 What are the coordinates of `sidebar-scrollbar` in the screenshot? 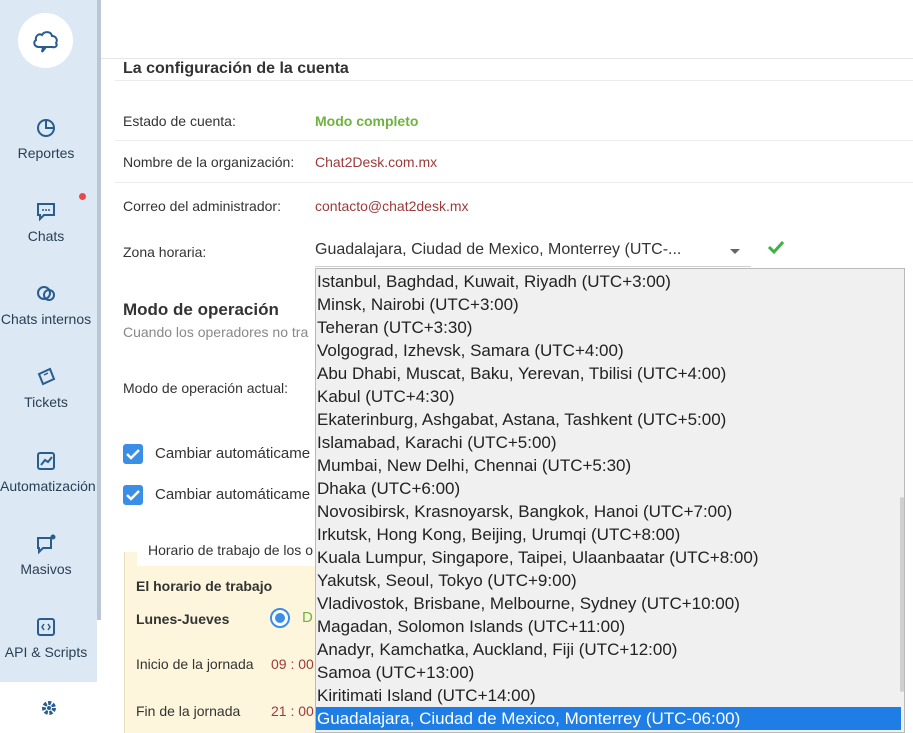 It's located at (99, 310).